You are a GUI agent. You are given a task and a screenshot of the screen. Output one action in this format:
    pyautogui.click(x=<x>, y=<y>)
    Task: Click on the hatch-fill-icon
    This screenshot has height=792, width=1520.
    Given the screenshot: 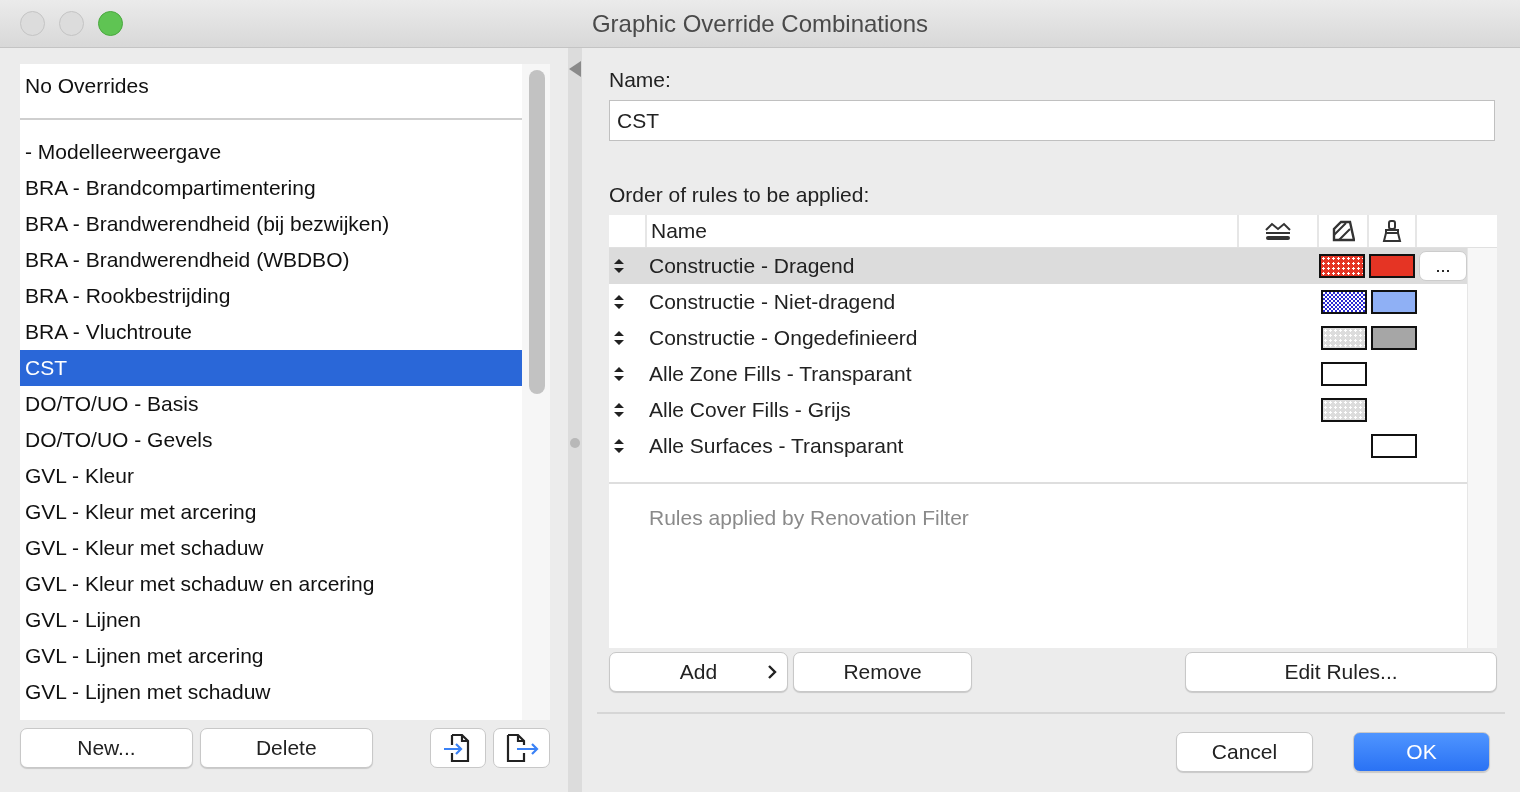 What is the action you would take?
    pyautogui.click(x=1343, y=231)
    